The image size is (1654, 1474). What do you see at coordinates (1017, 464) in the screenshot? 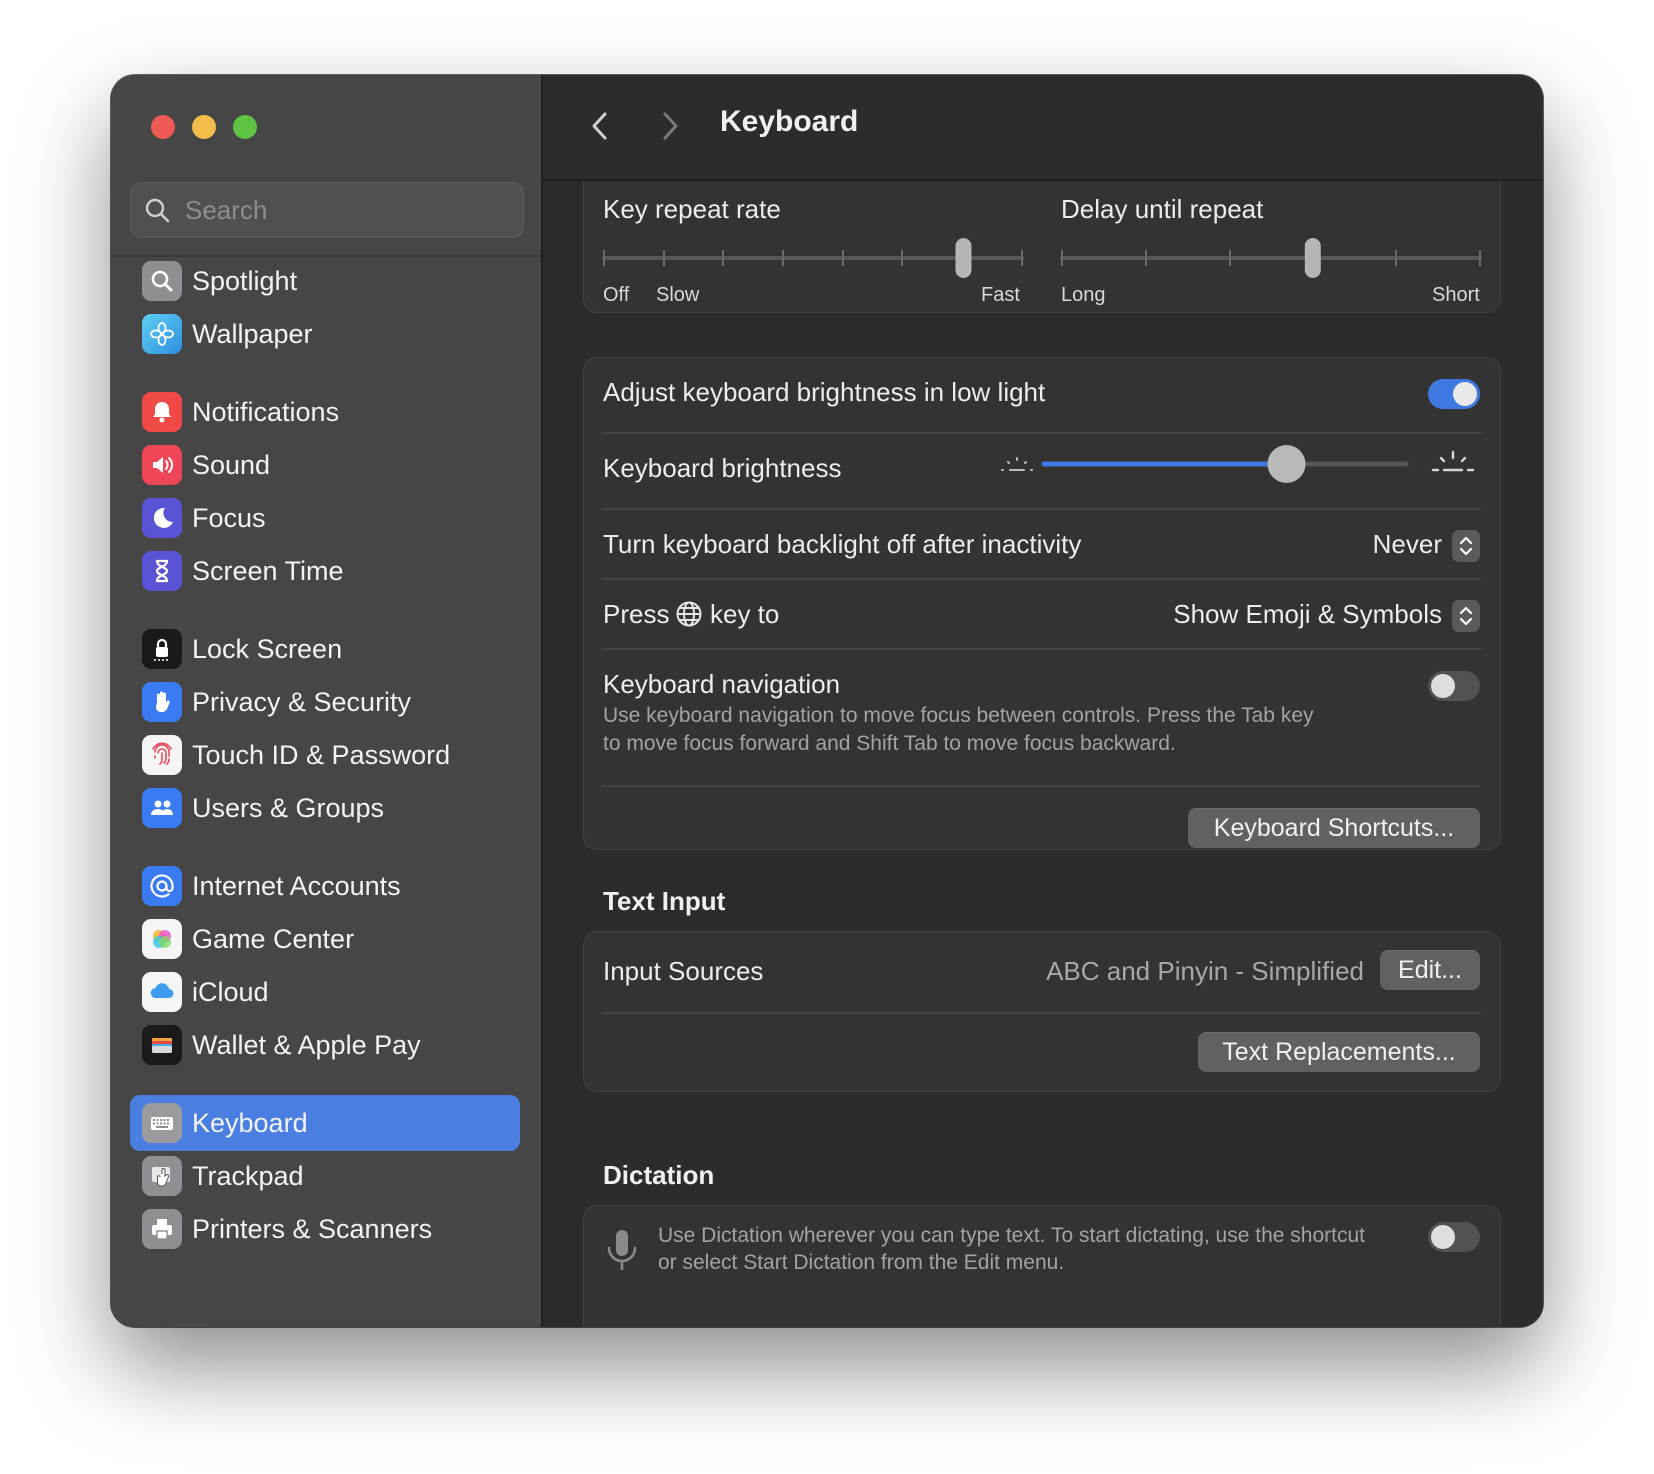
I see `brightness-low-icon` at bounding box center [1017, 464].